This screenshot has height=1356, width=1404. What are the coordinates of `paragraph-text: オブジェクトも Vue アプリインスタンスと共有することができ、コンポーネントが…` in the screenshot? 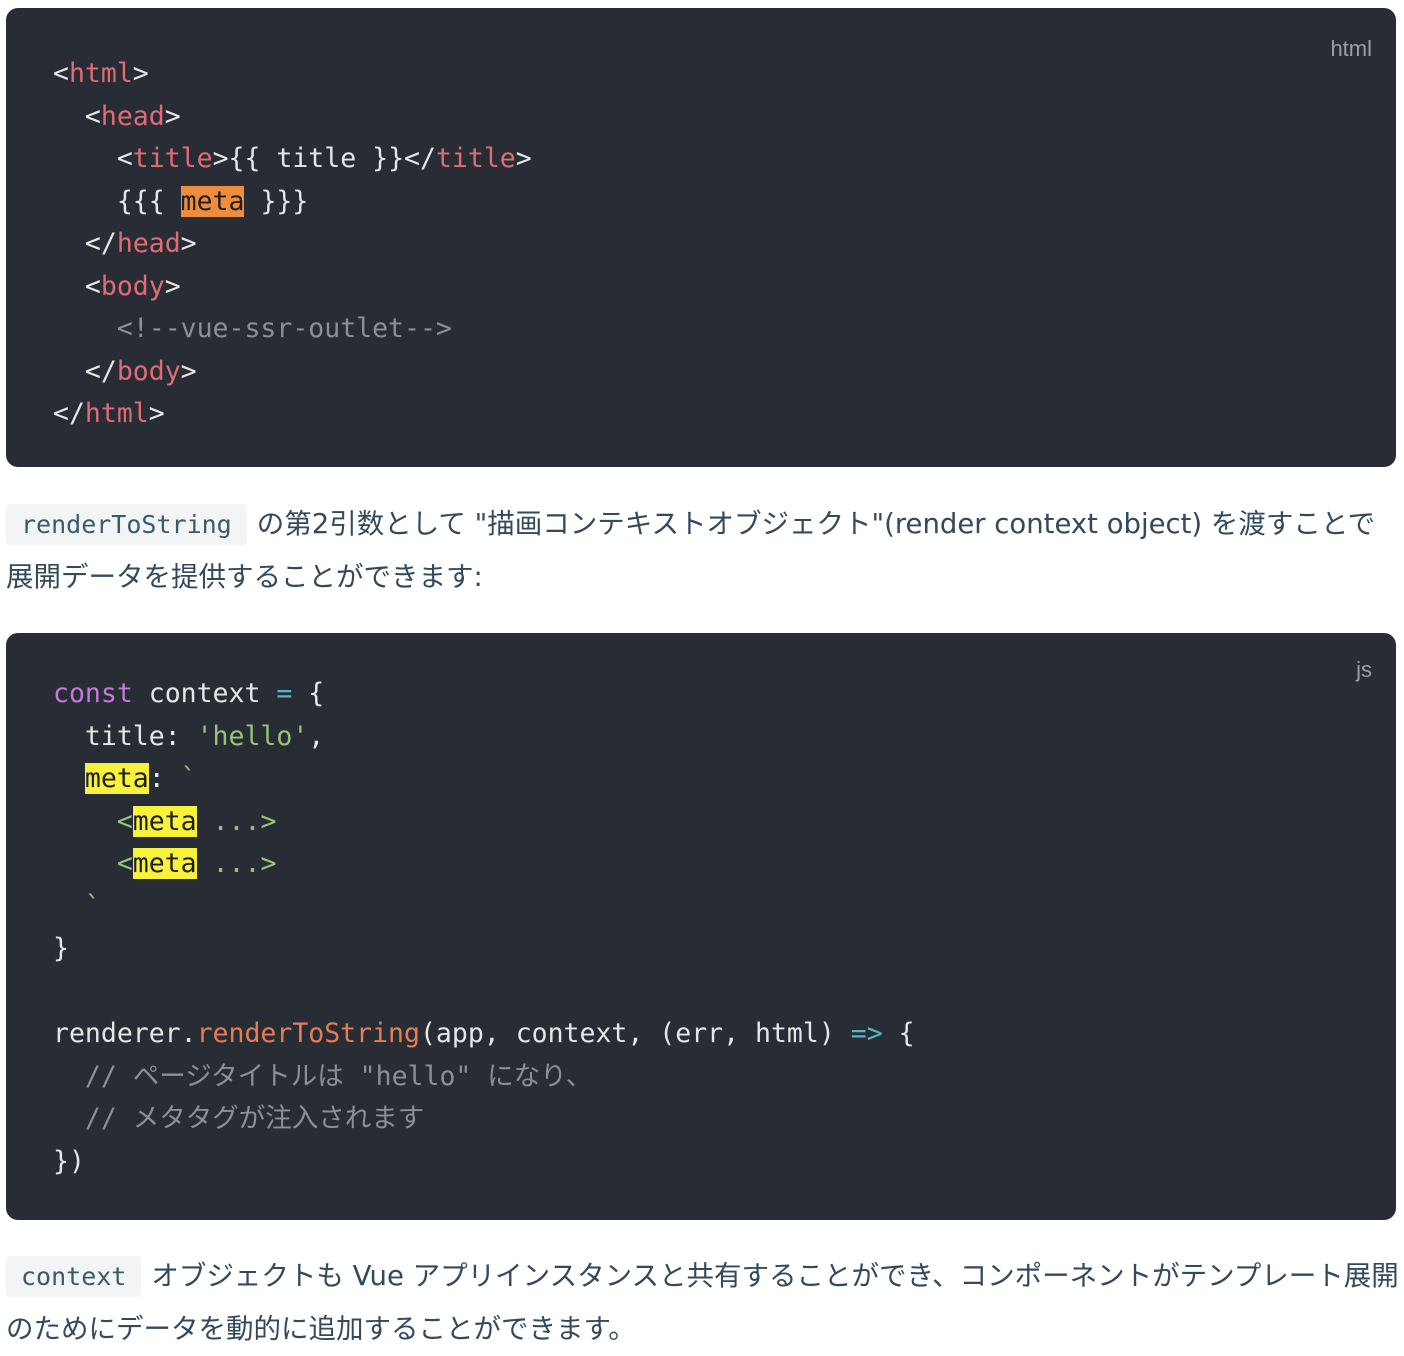 It's located at (702, 1302).